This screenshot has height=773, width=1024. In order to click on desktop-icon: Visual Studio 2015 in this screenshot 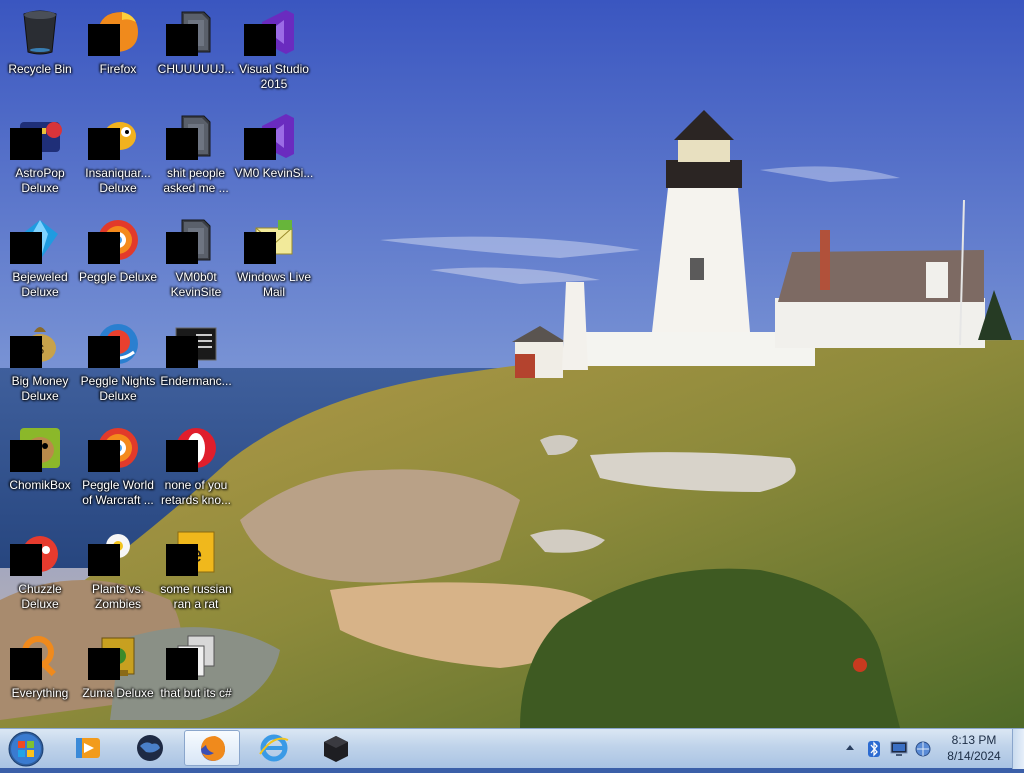, I will do `click(274, 52)`.